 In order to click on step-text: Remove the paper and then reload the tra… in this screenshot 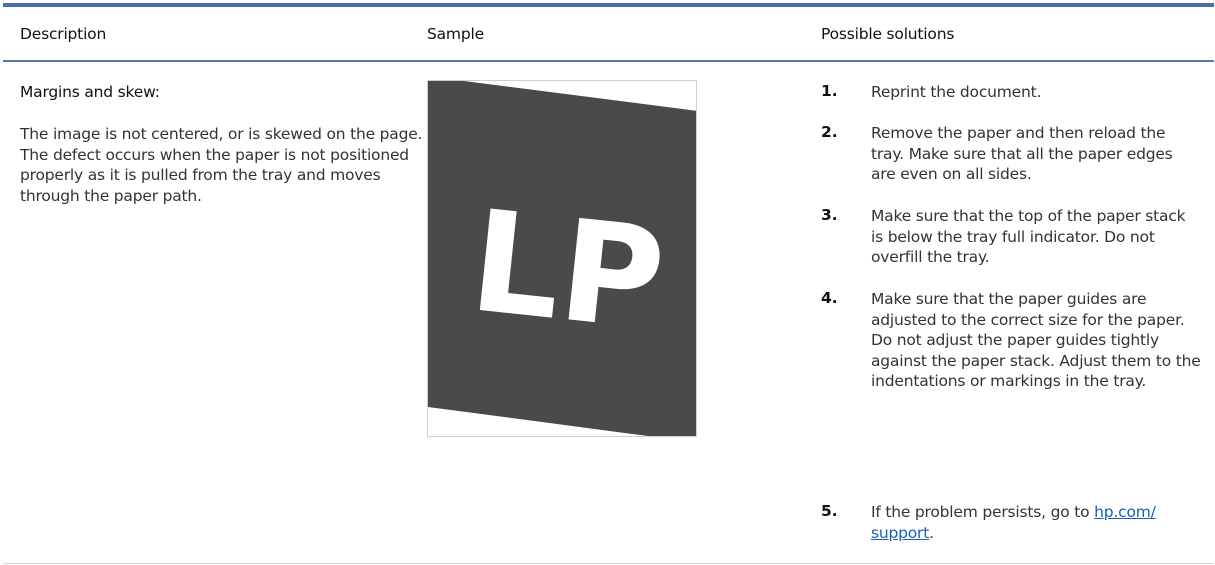, I will do `click(1022, 153)`.